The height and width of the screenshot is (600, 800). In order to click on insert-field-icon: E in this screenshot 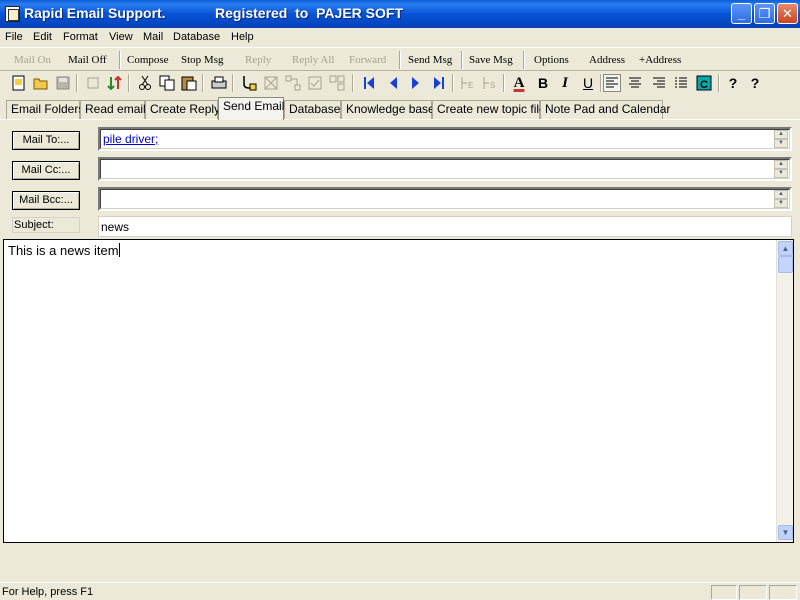, I will do `click(468, 83)`.